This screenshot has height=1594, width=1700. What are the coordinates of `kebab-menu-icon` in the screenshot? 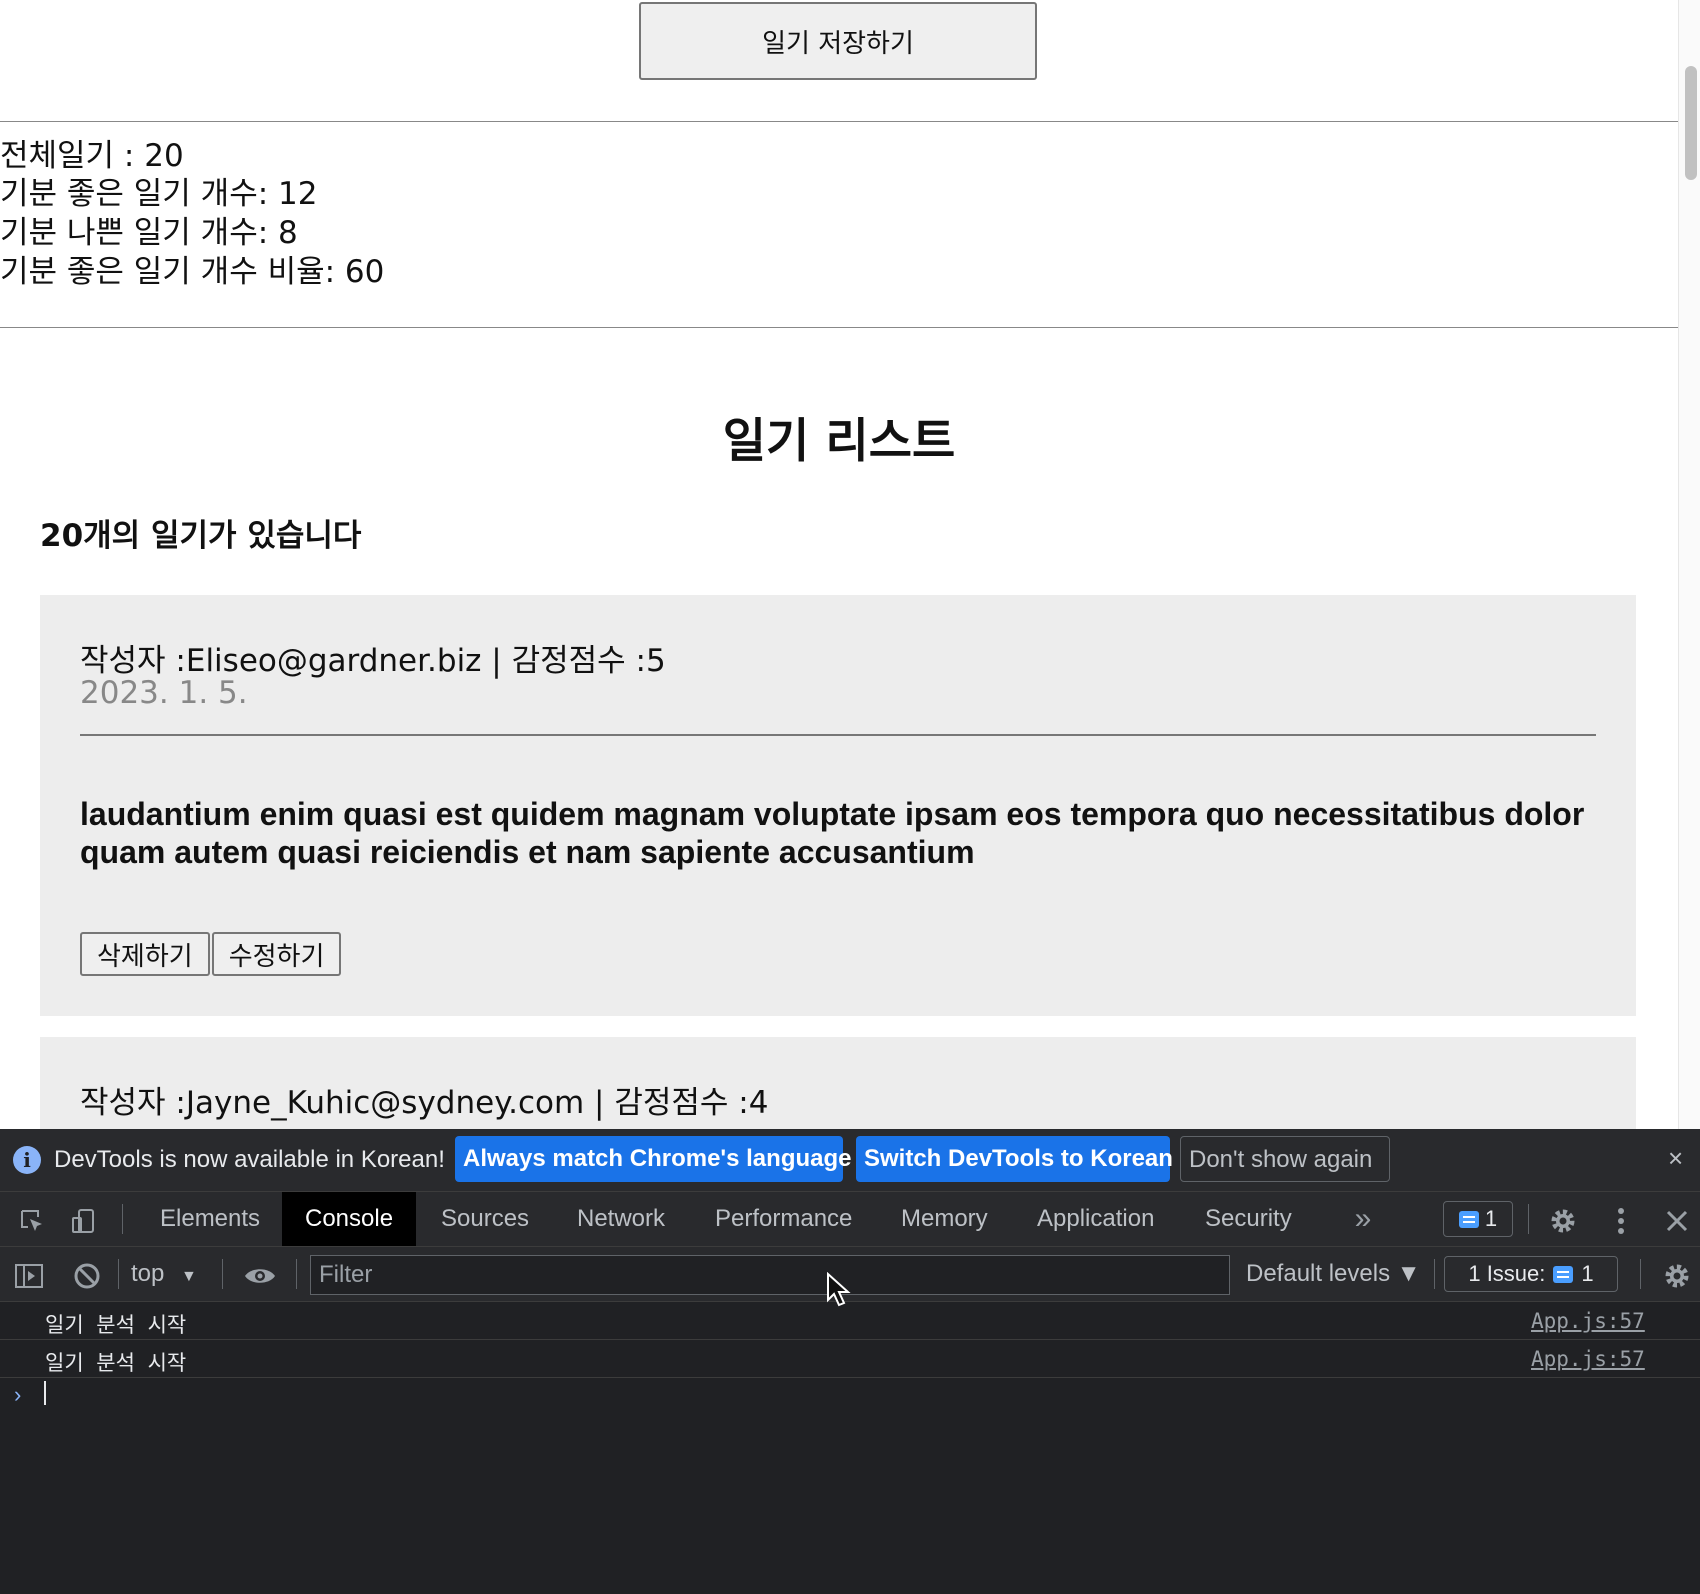 It's located at (1621, 1219).